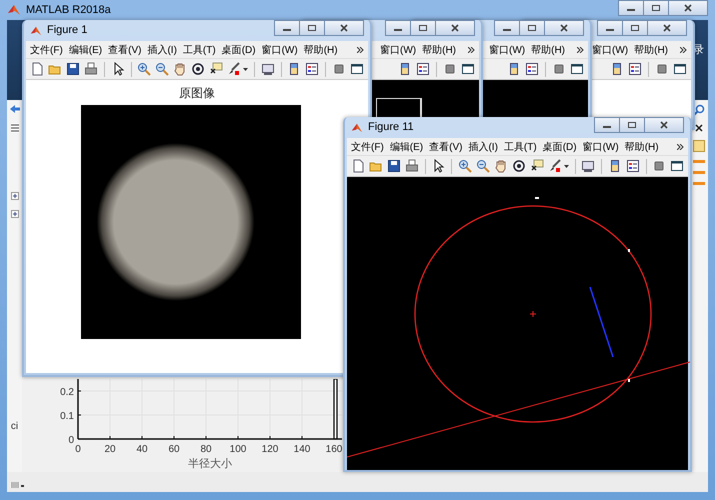  I want to click on x-tick-label: 60, so click(174, 449).